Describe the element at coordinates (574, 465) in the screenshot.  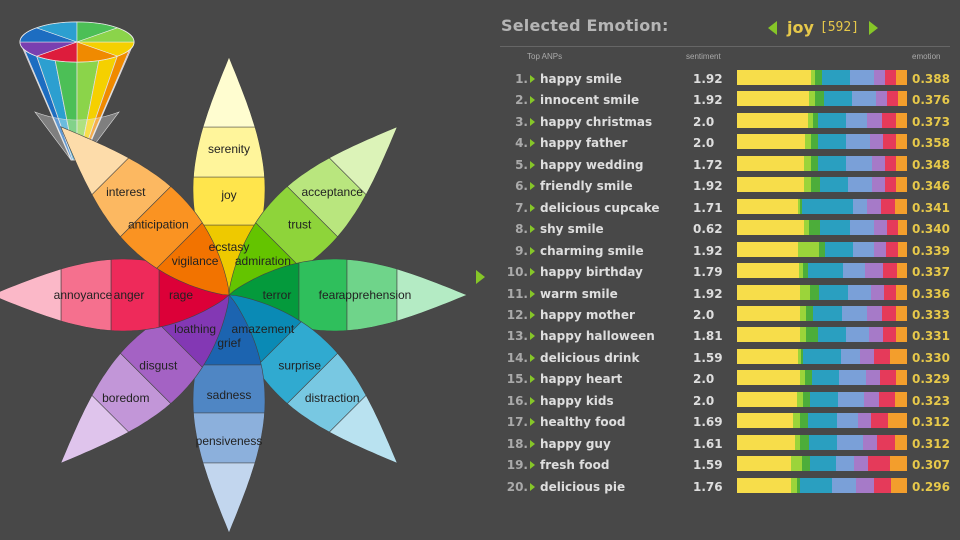
I see `anp-label: fresh food` at that location.